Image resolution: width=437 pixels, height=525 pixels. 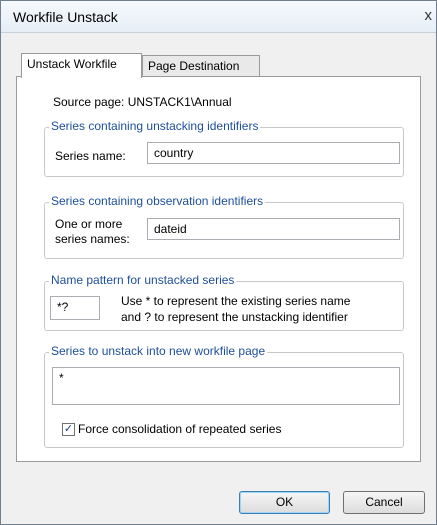 I want to click on close-icon: x, so click(x=429, y=15).